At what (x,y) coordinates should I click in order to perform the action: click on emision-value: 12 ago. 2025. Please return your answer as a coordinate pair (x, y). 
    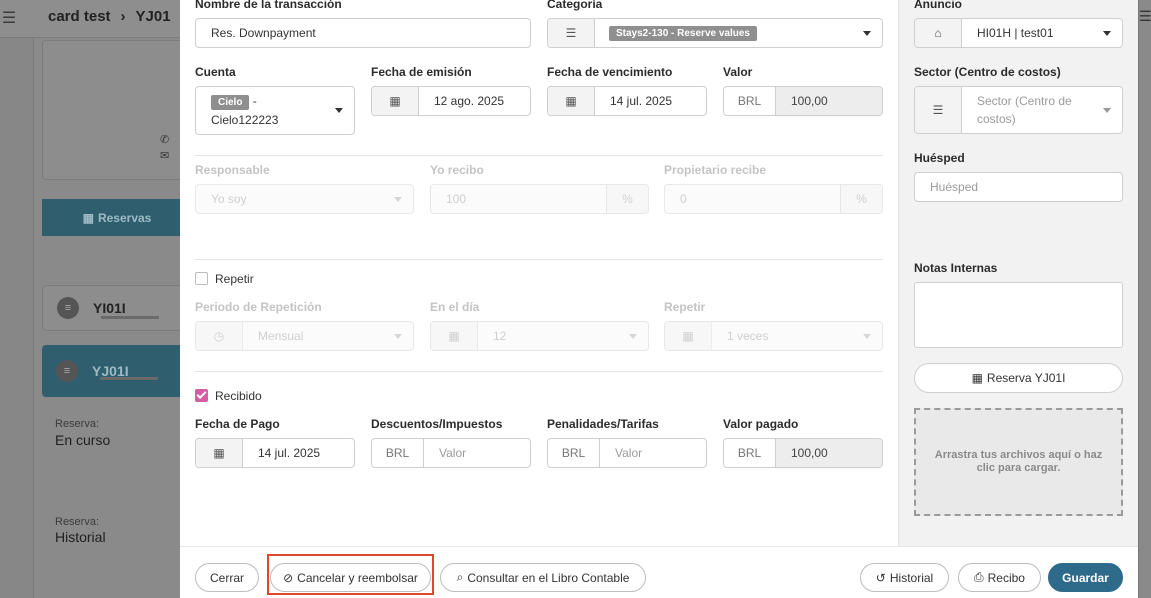
    Looking at the image, I should click on (469, 101).